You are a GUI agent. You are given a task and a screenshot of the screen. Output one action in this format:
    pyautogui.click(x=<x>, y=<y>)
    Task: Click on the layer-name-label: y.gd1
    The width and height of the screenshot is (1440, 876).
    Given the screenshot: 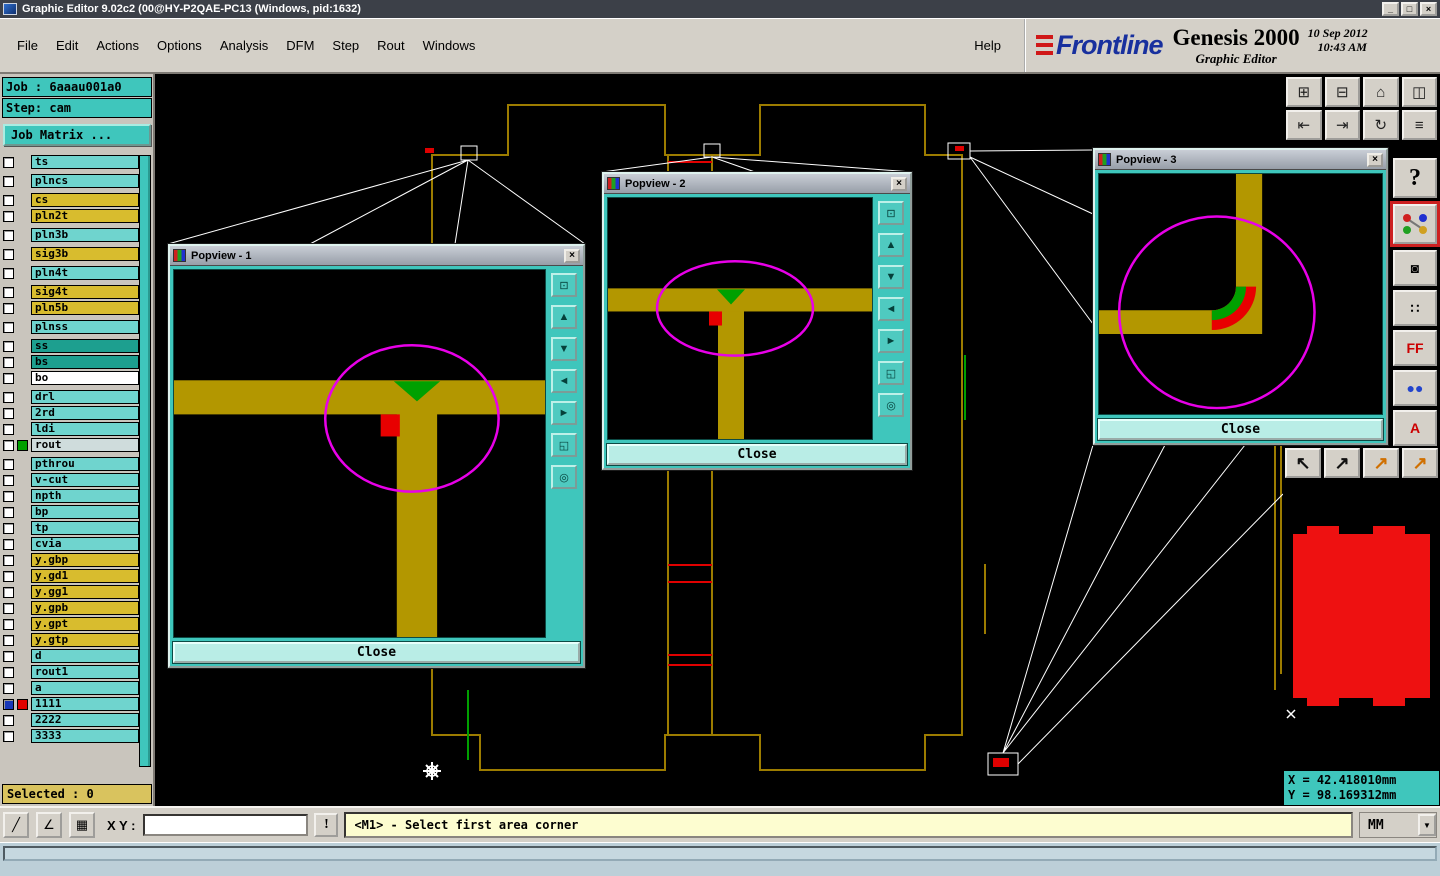 What is the action you would take?
    pyautogui.click(x=85, y=576)
    